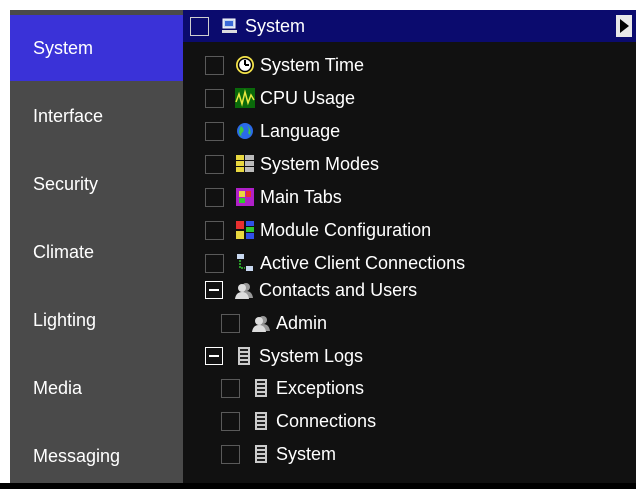 The image size is (636, 489). I want to click on tabs-icon, so click(245, 197).